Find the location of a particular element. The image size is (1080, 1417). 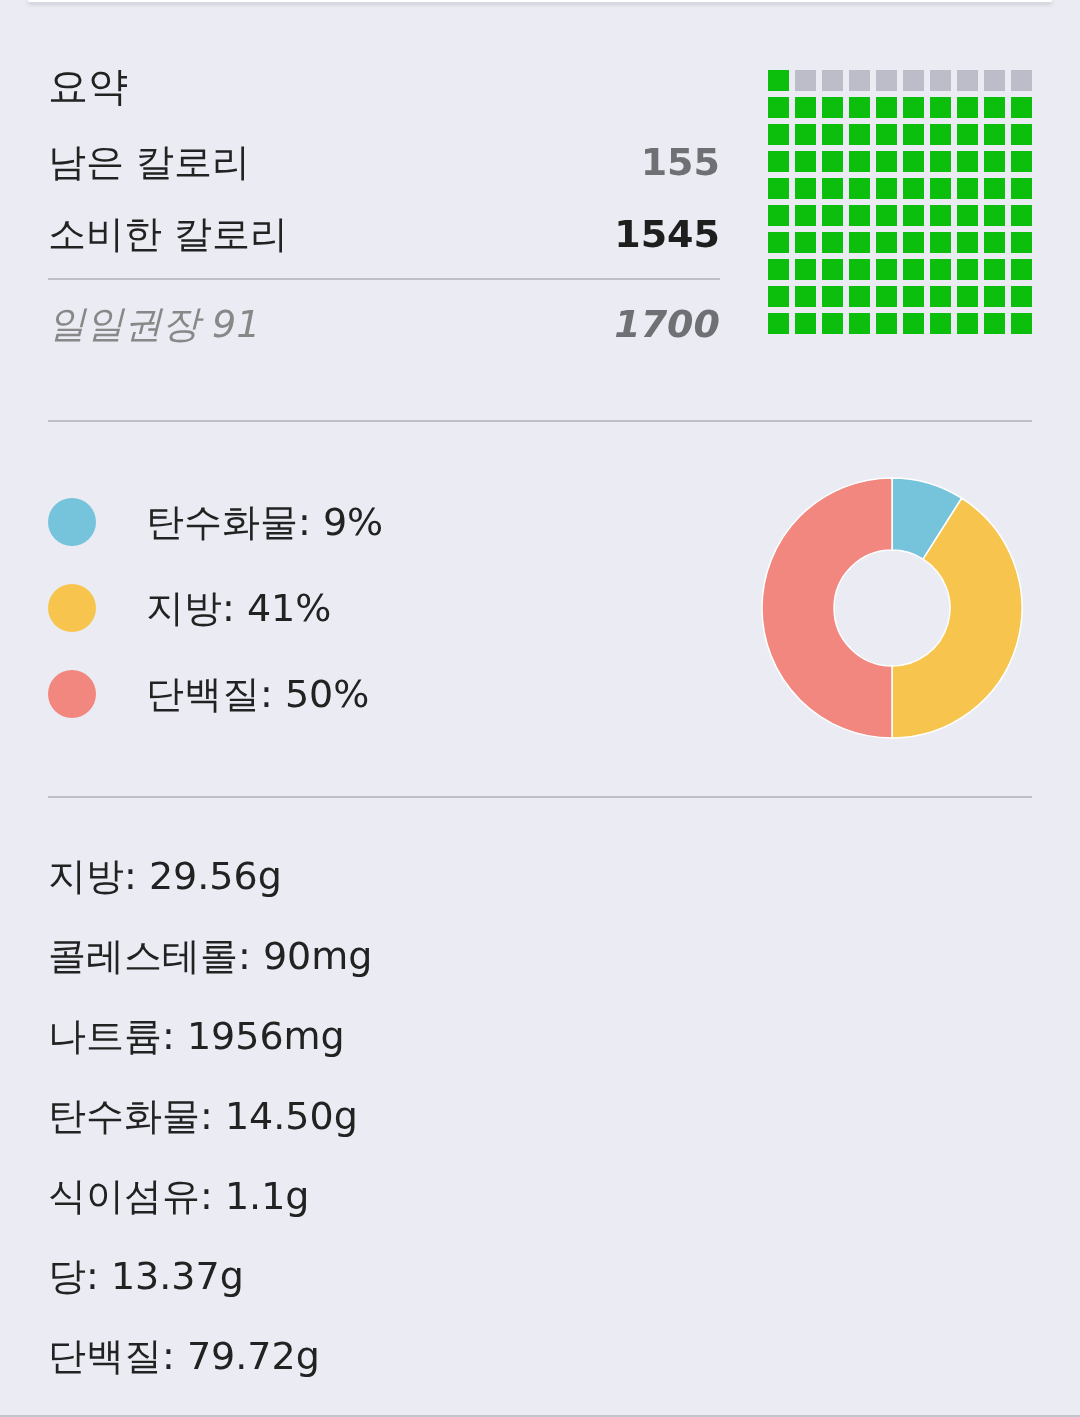

calorie-label: 일일권장 91 is located at coordinates (154, 324).